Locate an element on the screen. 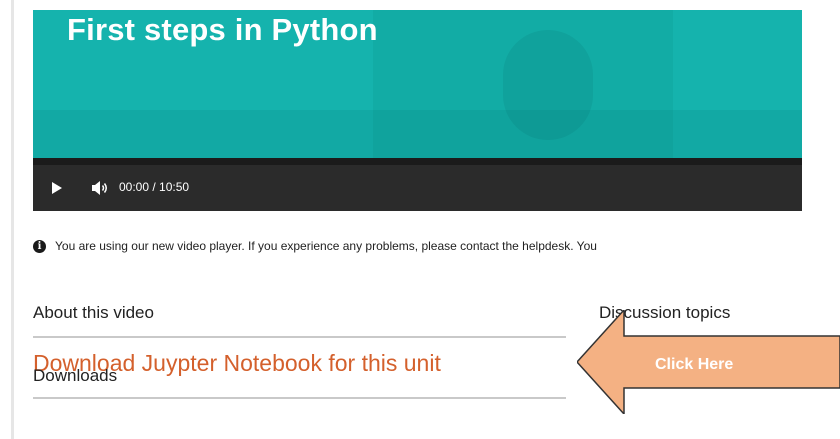 The image size is (840, 439). video-title: First steps in Python is located at coordinates (222, 29).